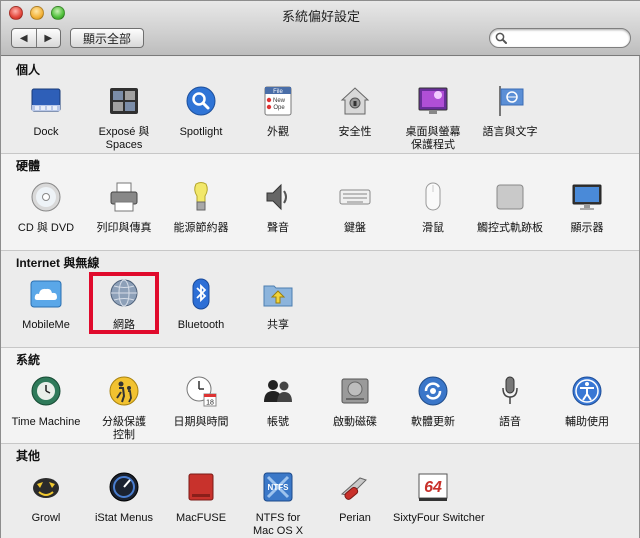 This screenshot has height=538, width=640. I want to click on pane-desktop-screensaver: 桌面與螢幕 保護程式, so click(433, 118).